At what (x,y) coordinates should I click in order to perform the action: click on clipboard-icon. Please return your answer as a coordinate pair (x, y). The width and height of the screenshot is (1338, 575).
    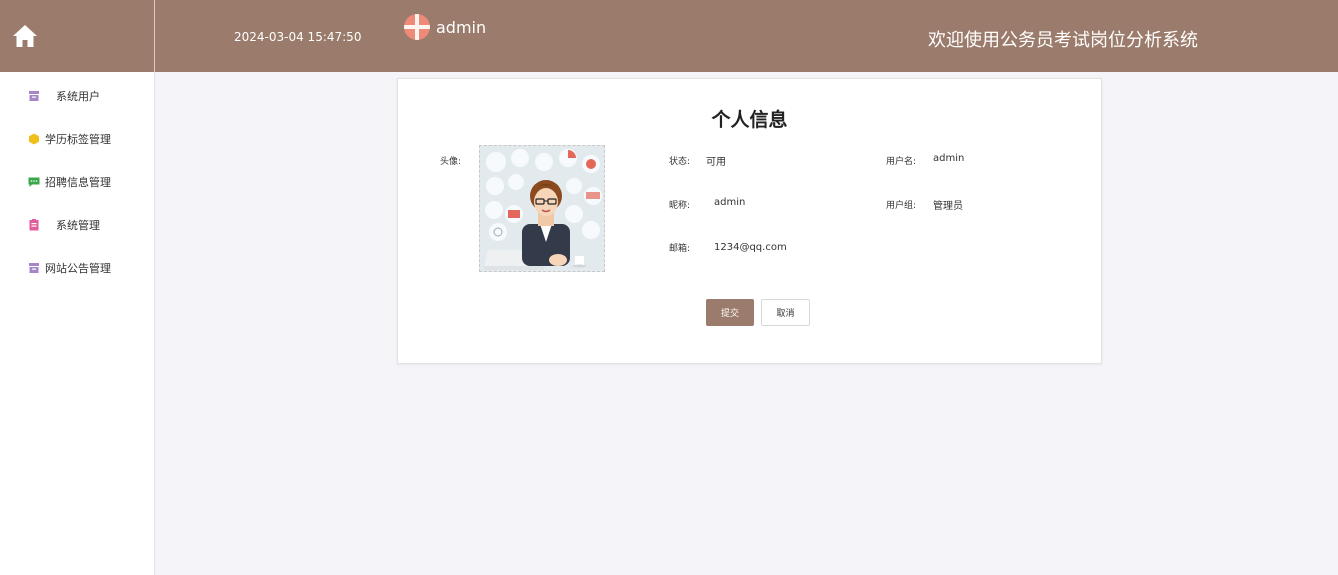
    Looking at the image, I should click on (34, 225).